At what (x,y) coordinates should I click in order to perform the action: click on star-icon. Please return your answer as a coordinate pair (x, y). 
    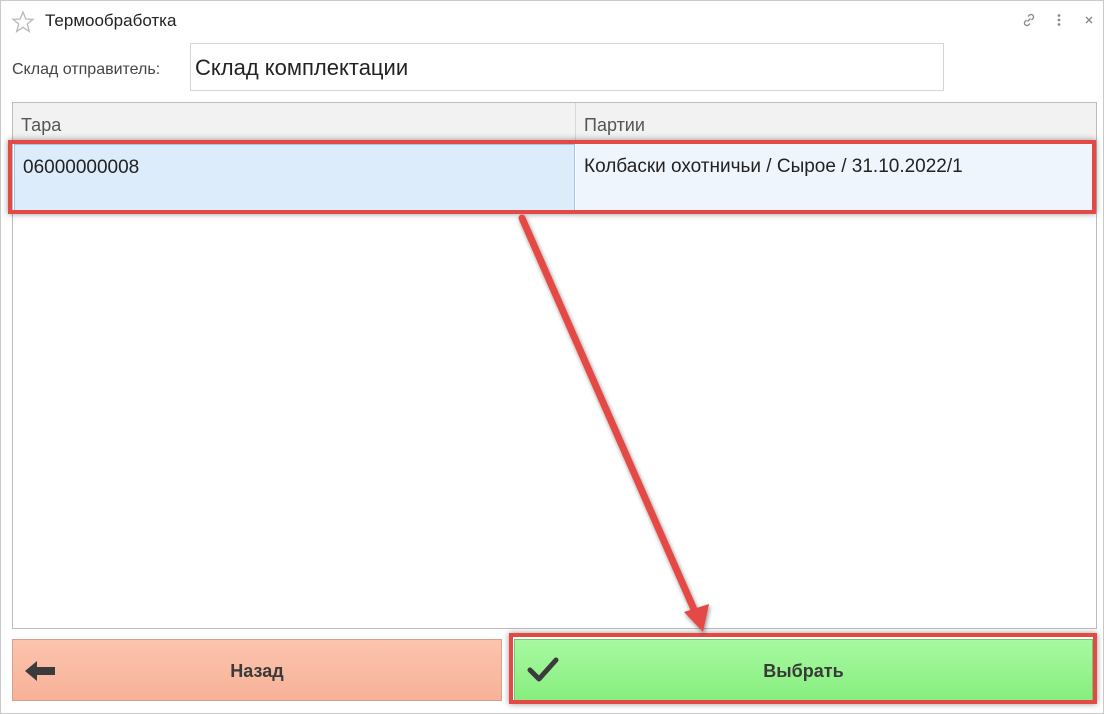
    Looking at the image, I should click on (23, 22).